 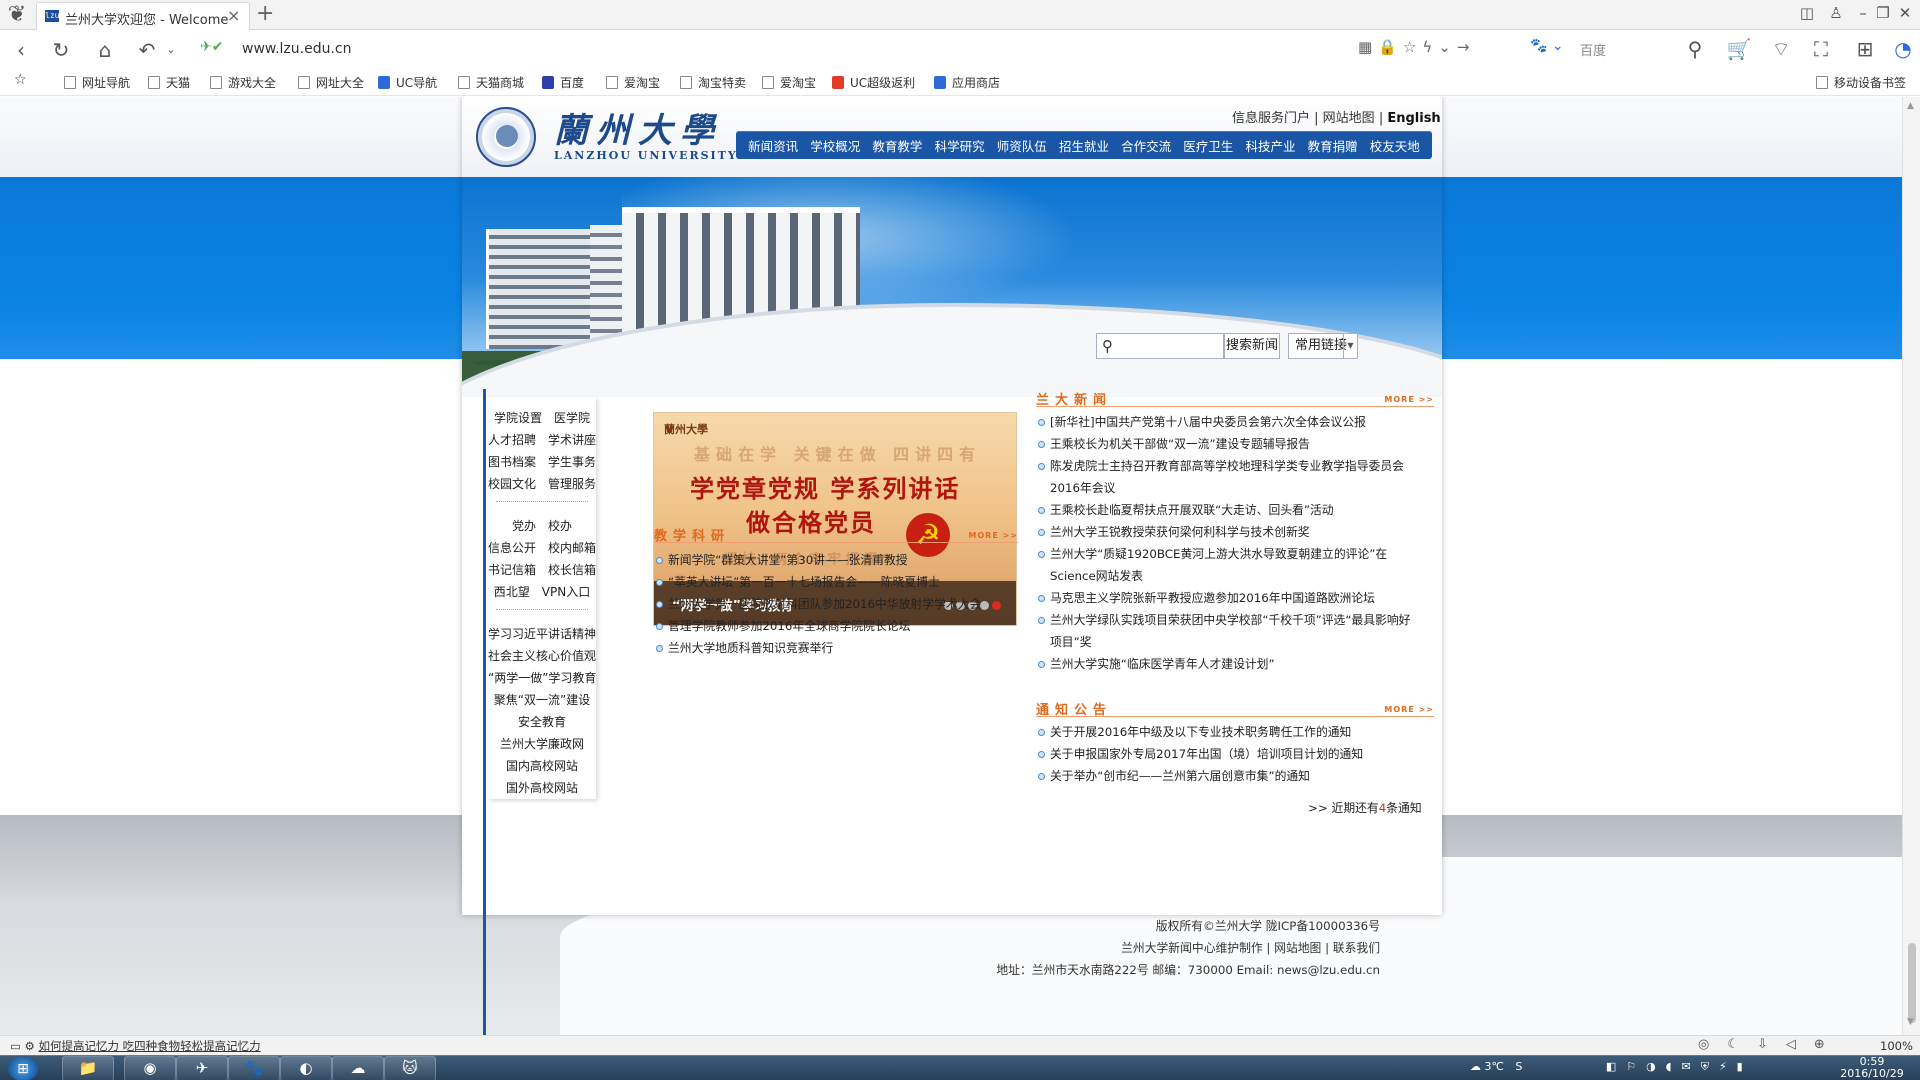 I want to click on status-tools: ◎☾⇩◁⊕, so click(x=1770, y=1044).